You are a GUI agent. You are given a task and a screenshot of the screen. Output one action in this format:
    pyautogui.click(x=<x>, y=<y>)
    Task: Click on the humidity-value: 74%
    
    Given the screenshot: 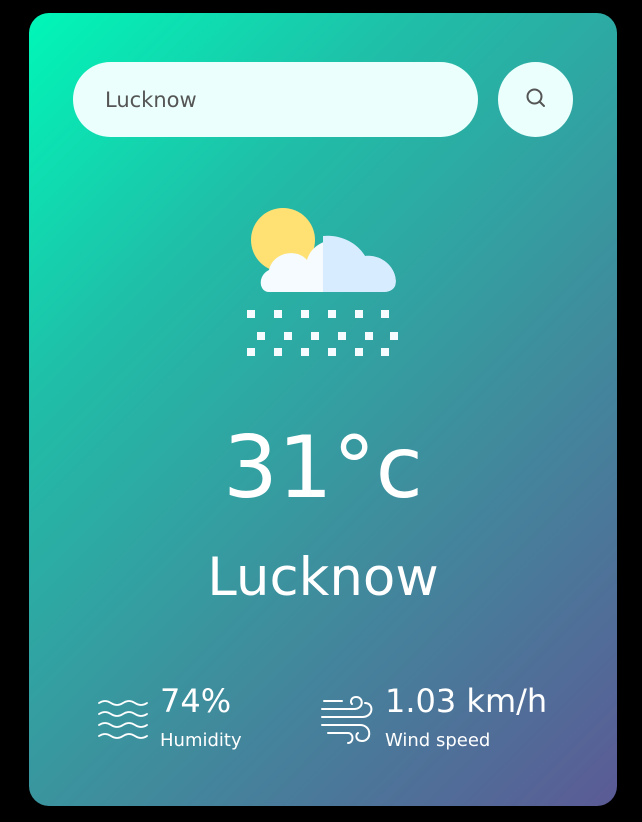 What is the action you would take?
    pyautogui.click(x=196, y=701)
    